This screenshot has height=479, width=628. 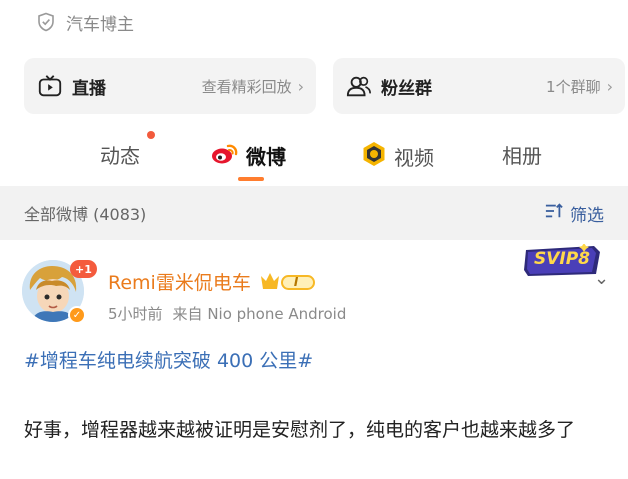 I want to click on tab-weibo: 微博, so click(x=248, y=155).